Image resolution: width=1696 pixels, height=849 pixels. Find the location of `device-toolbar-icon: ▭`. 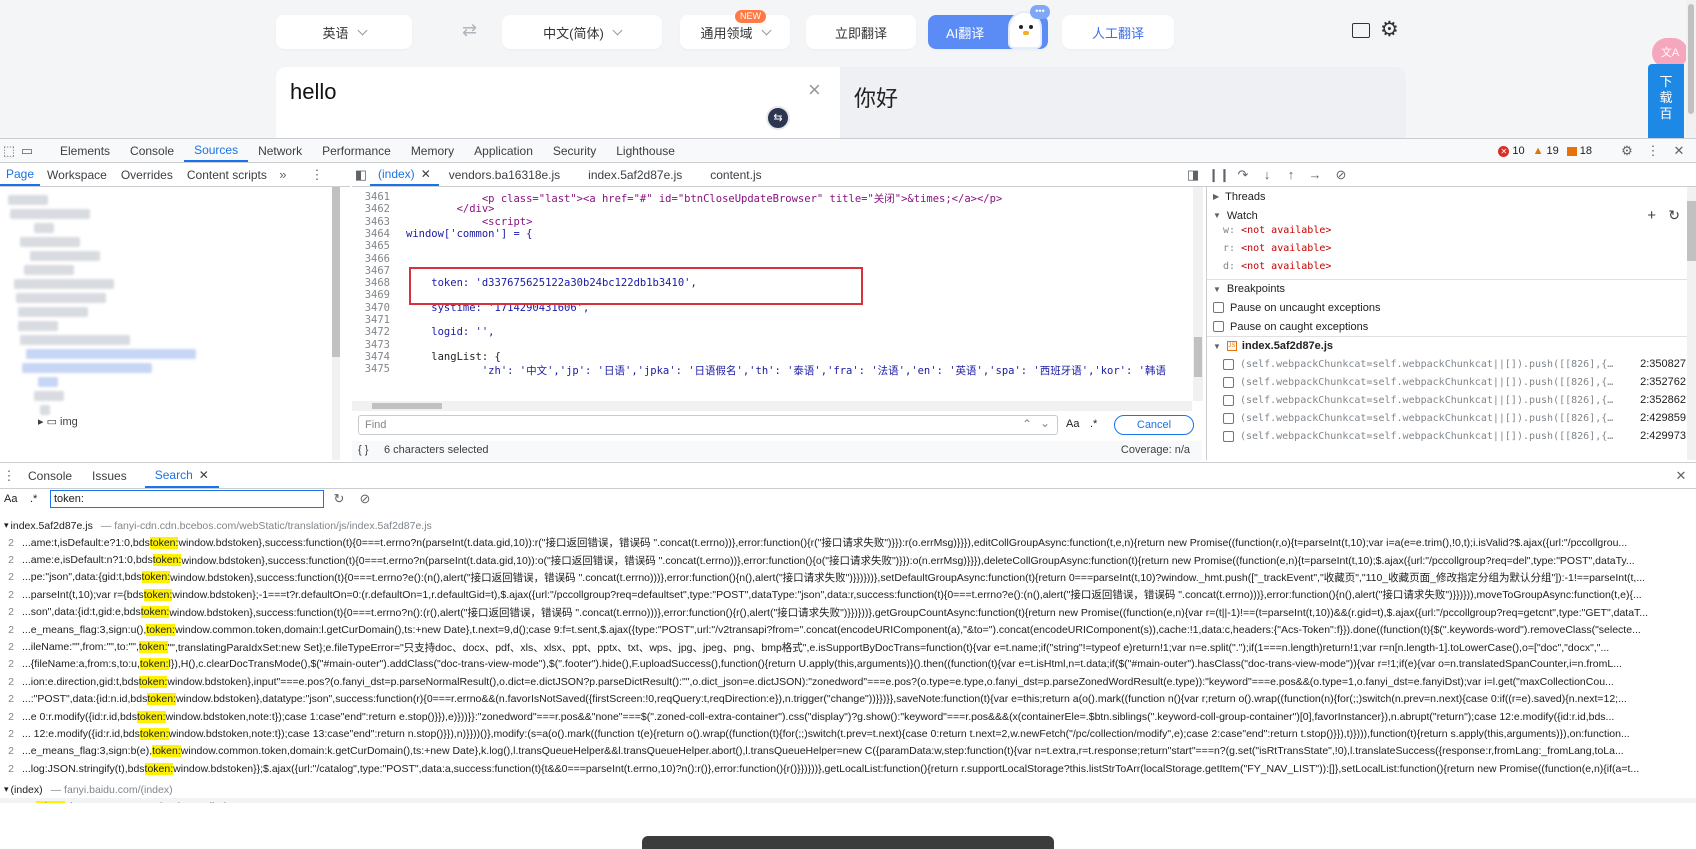

device-toolbar-icon: ▭ is located at coordinates (27, 151).